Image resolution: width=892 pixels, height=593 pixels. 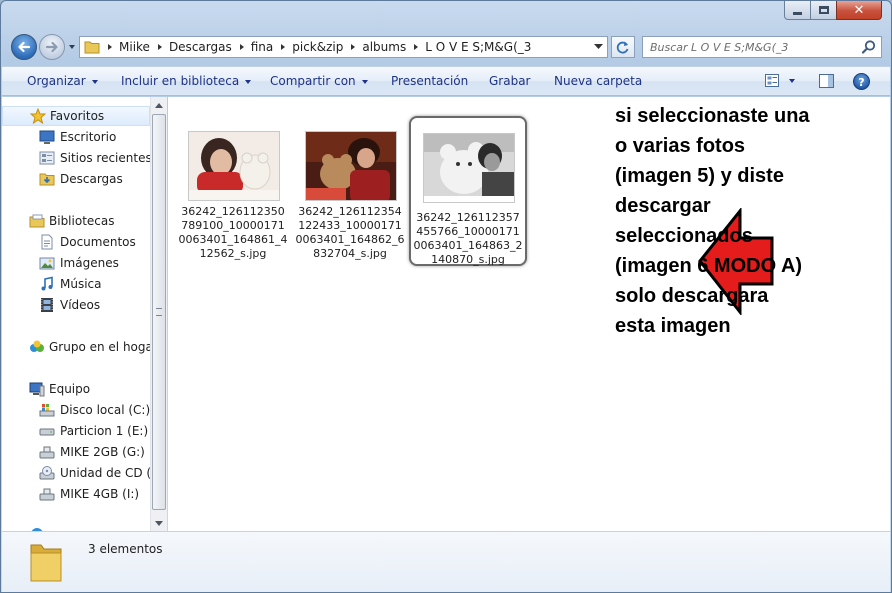 What do you see at coordinates (319, 81) in the screenshot?
I see `share-with-menu: Compartir con` at bounding box center [319, 81].